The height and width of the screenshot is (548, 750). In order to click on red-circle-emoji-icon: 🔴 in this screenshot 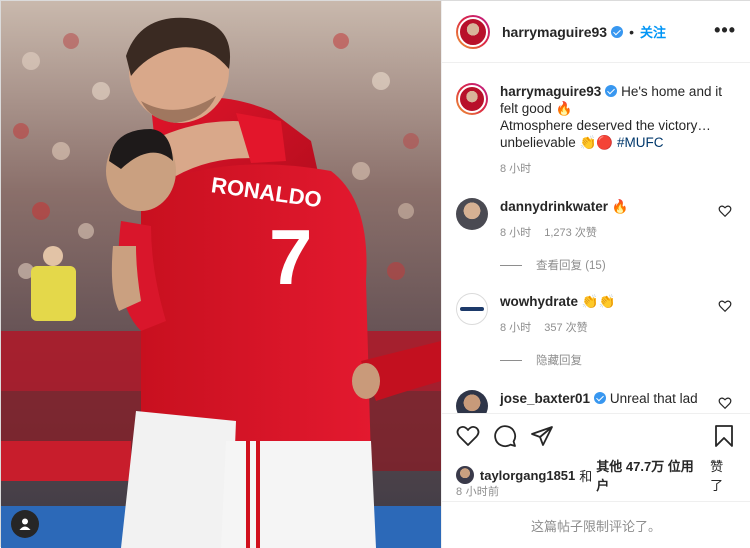, I will do `click(605, 142)`.